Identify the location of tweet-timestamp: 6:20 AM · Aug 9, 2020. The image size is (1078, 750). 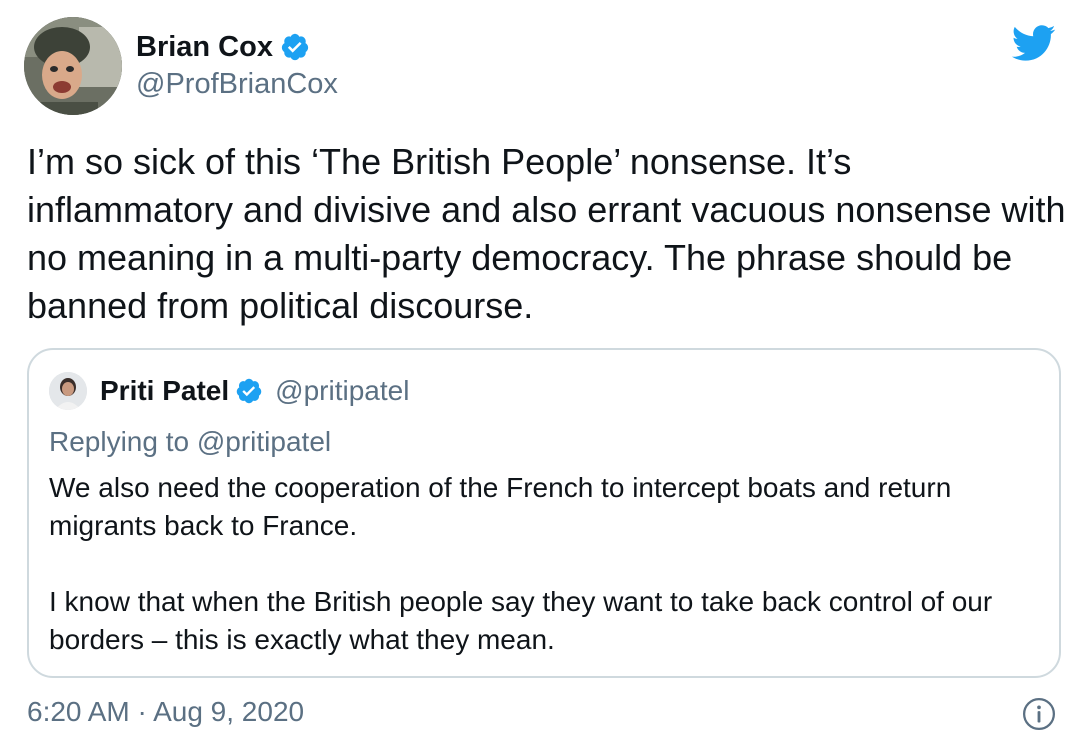
(165, 712).